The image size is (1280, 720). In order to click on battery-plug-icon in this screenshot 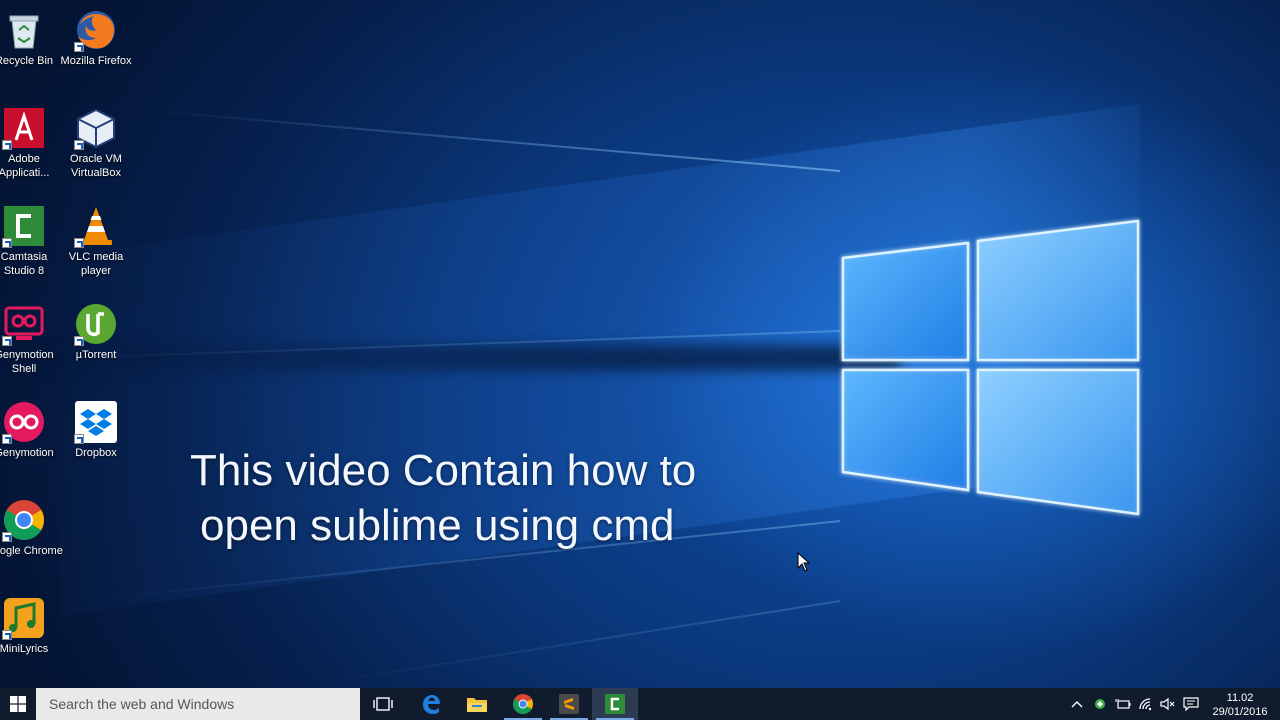, I will do `click(1123, 704)`.